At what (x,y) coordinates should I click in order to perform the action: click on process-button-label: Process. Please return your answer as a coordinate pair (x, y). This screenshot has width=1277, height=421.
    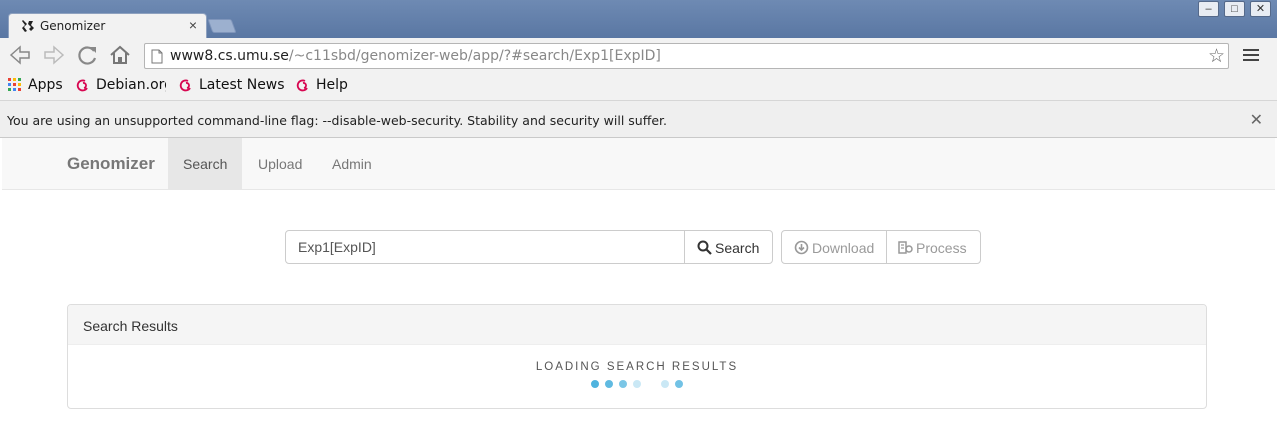
    Looking at the image, I should click on (941, 248).